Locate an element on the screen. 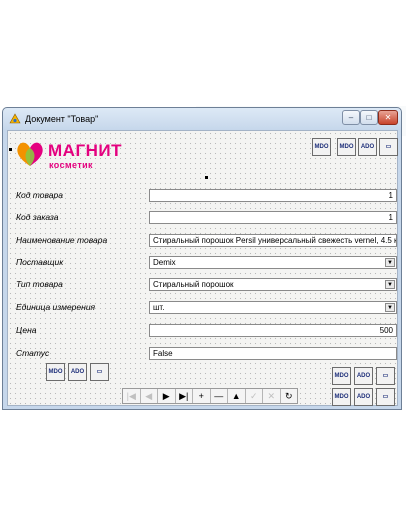 Image resolution: width=406 pixels, height=516 pixels. ado-table-icon: ADO is located at coordinates (363, 397).